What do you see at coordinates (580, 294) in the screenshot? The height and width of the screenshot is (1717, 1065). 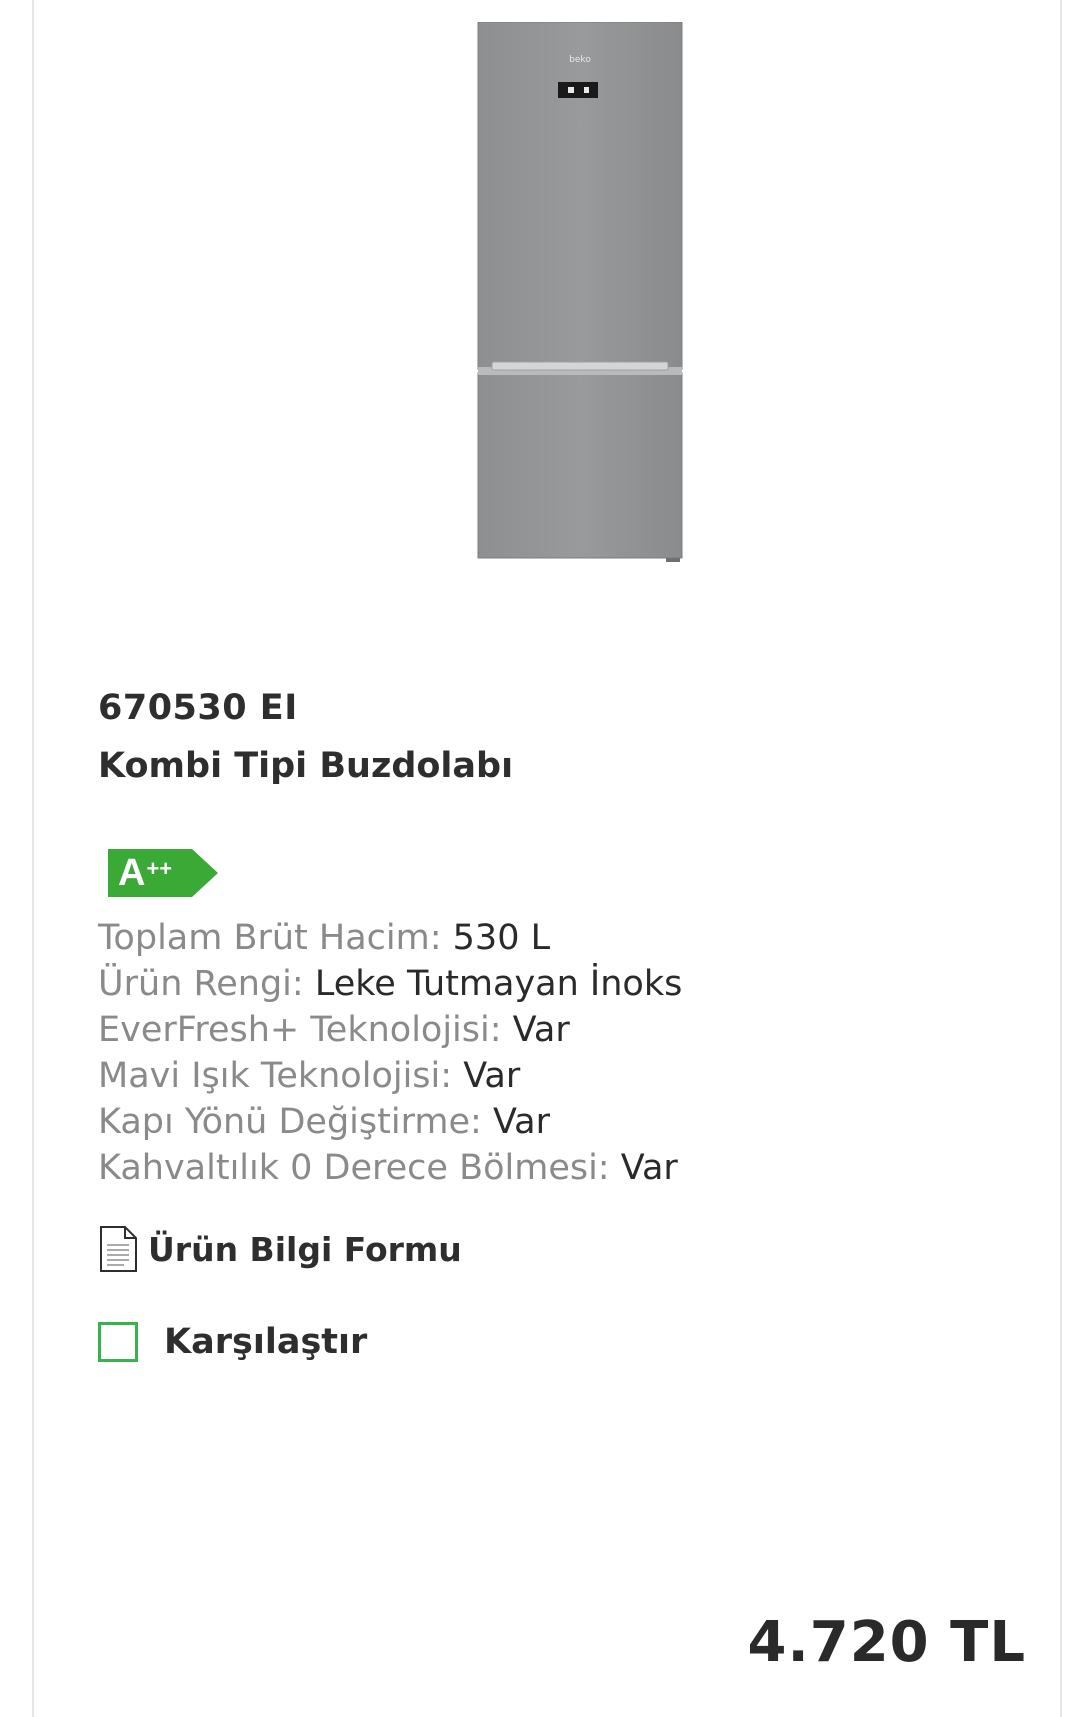 I see `product-image: beko` at bounding box center [580, 294].